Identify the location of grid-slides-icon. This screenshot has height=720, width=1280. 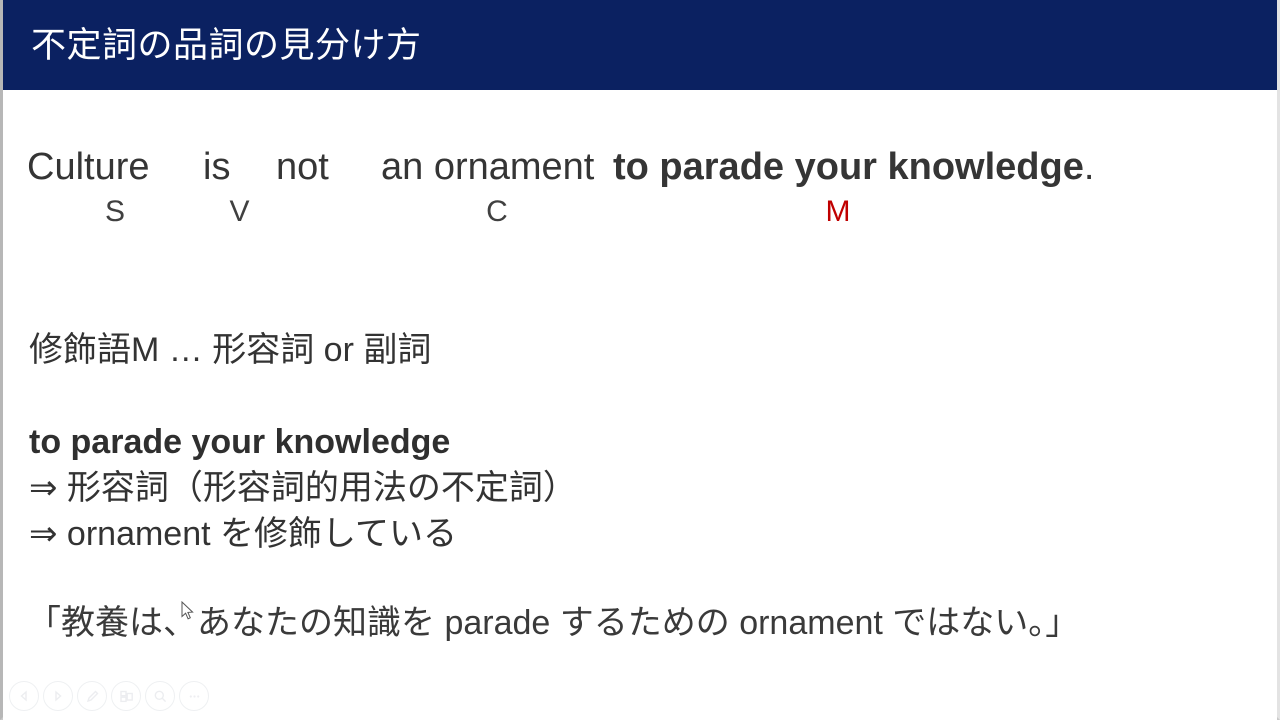
(126, 696).